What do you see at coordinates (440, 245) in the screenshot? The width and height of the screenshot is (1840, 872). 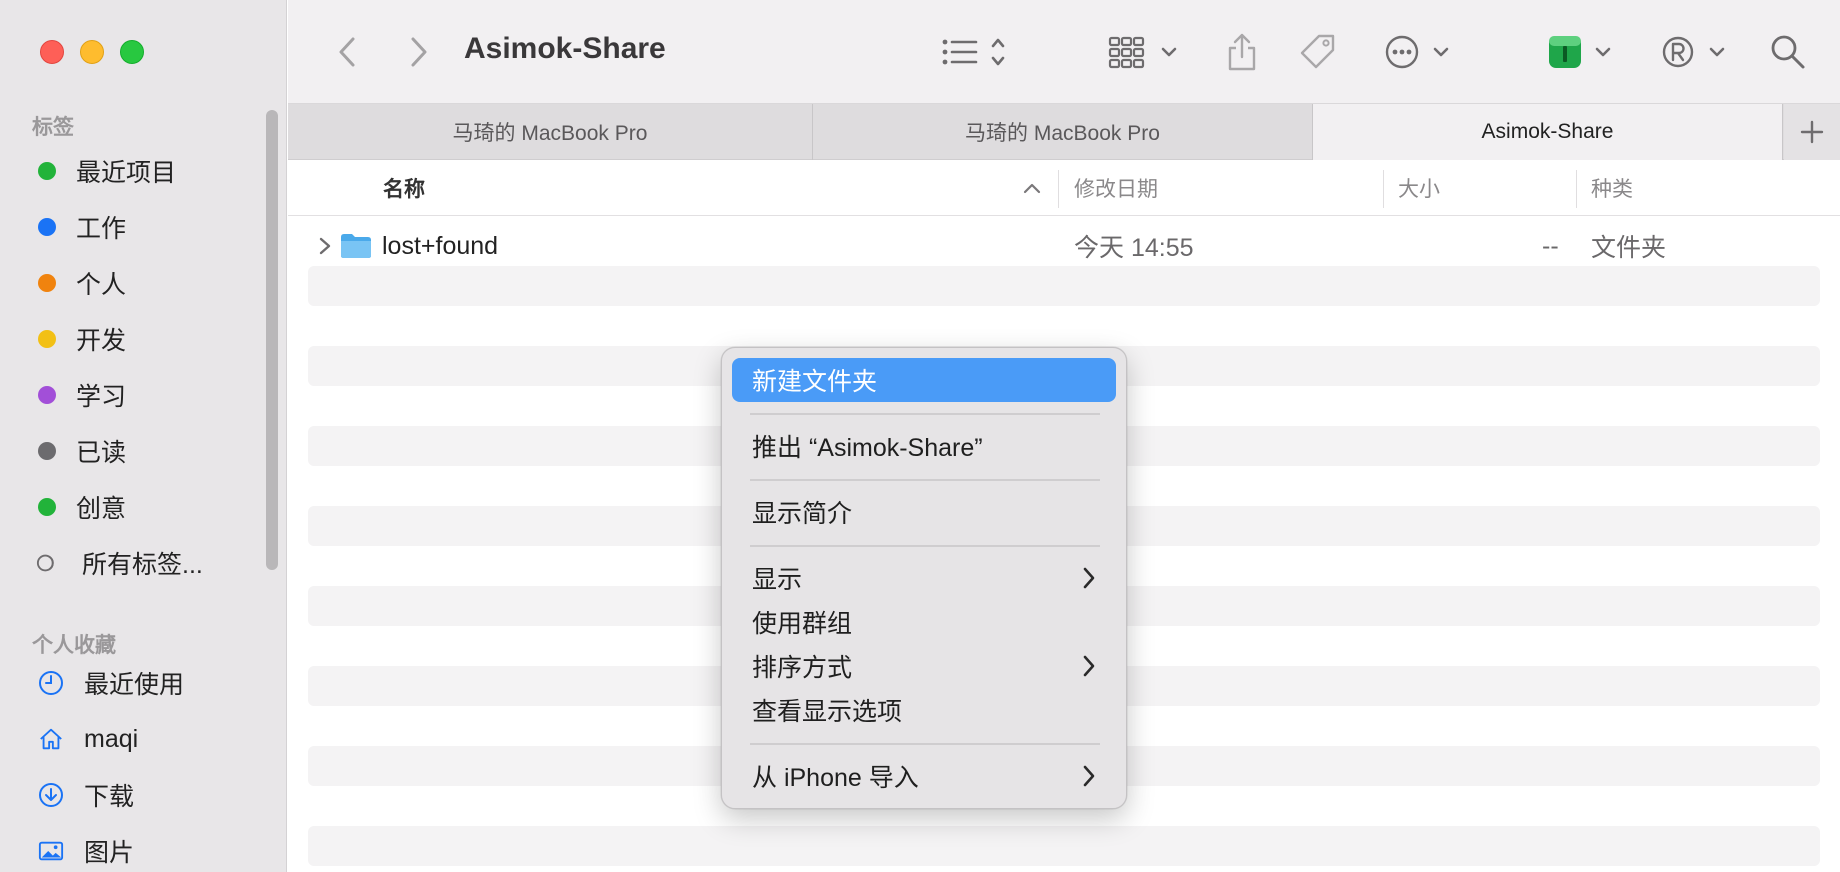 I see `file-name: lost+found` at bounding box center [440, 245].